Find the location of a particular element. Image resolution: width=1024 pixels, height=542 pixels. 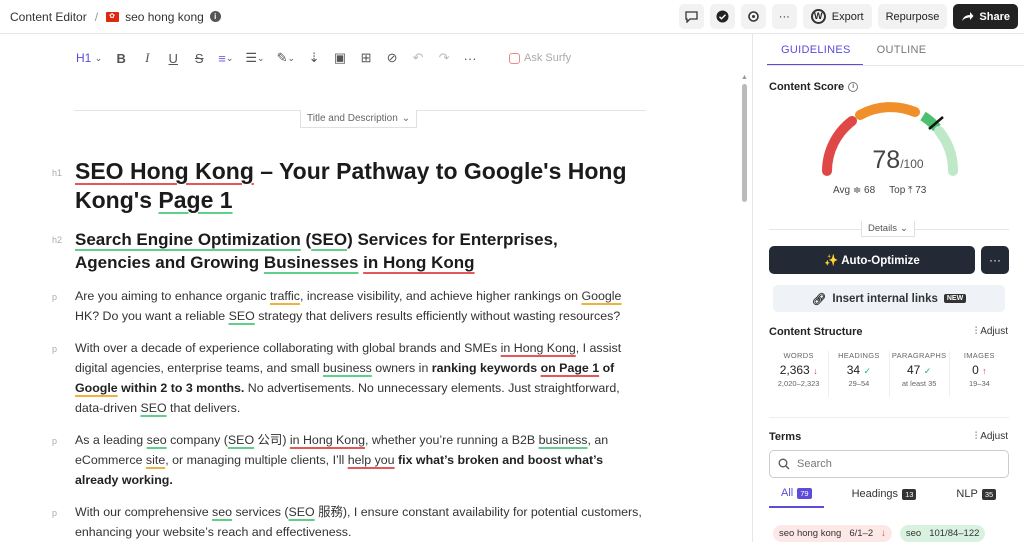

h1-tag: h1 is located at coordinates (57, 173).